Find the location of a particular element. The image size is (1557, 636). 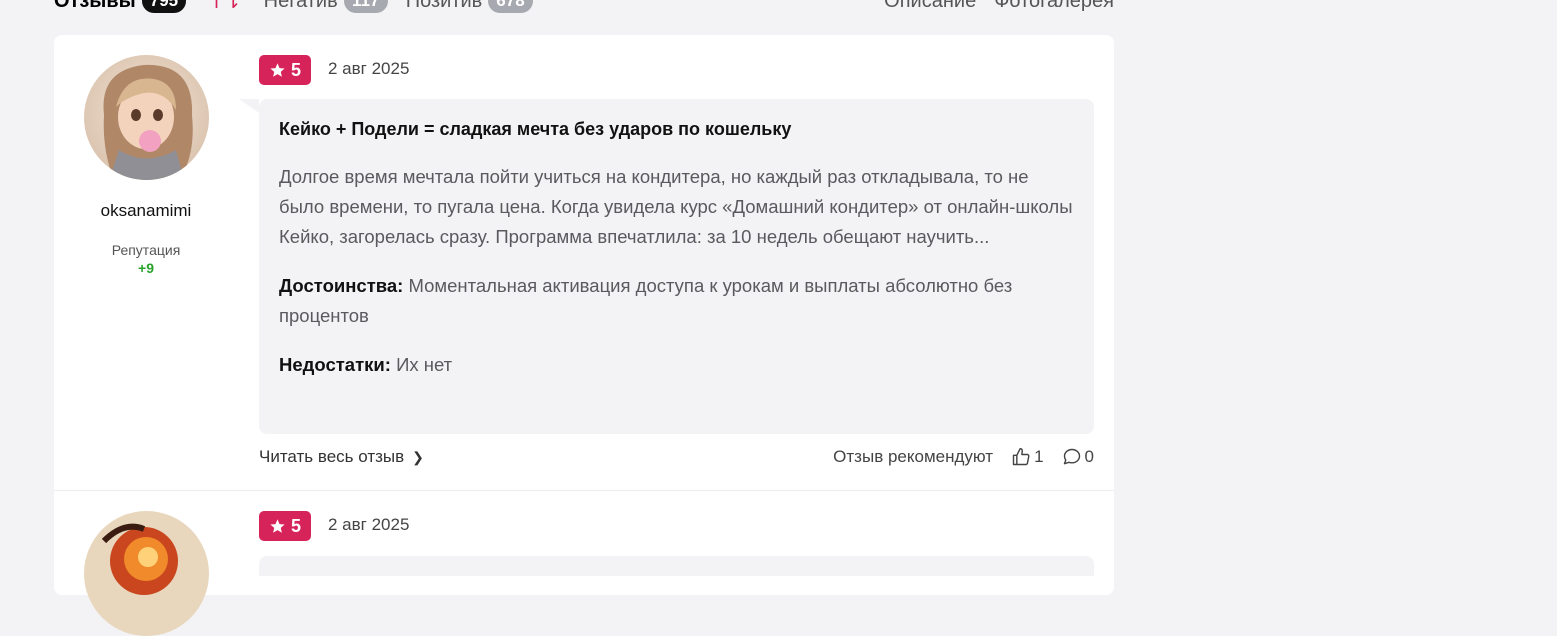

sort-arrows-icon: ↿⇂ is located at coordinates (225, 7).